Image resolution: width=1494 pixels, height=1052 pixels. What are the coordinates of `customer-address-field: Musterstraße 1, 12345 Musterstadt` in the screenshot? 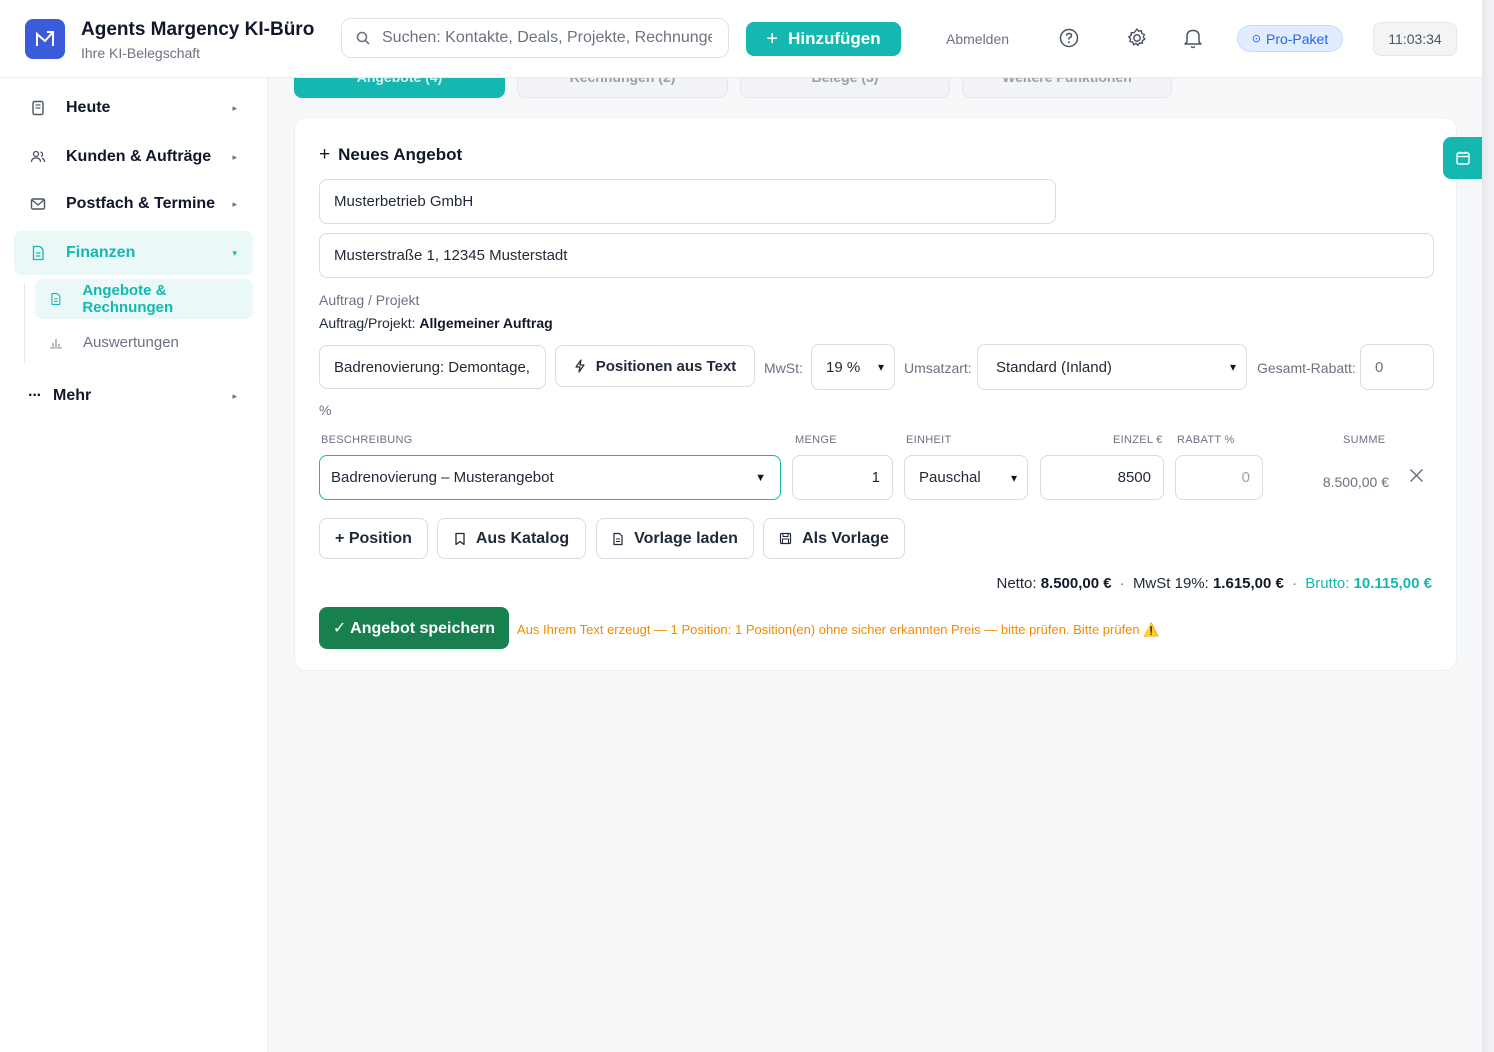 It's located at (876, 255).